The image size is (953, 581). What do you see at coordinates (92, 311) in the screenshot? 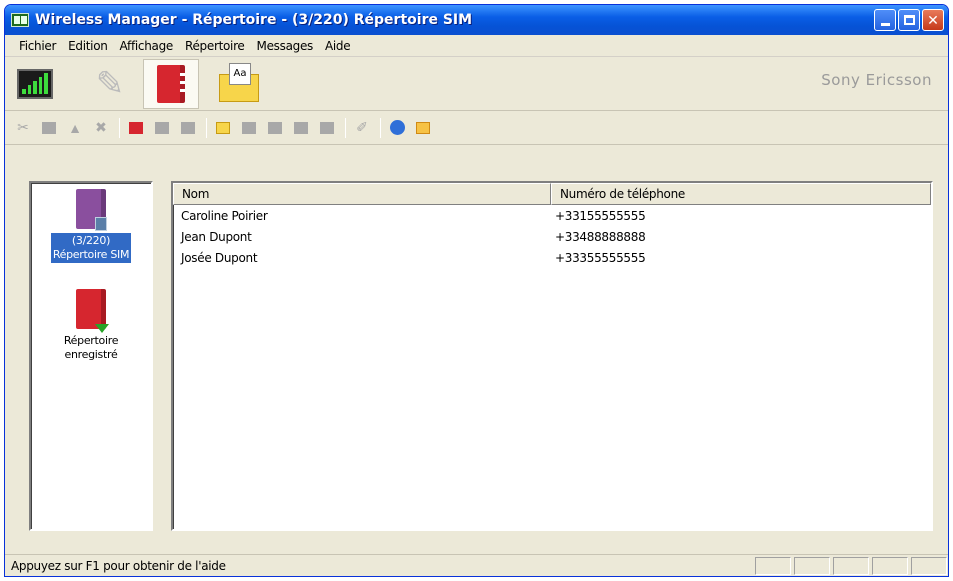
I see `saved-phonebook-icon` at bounding box center [92, 311].